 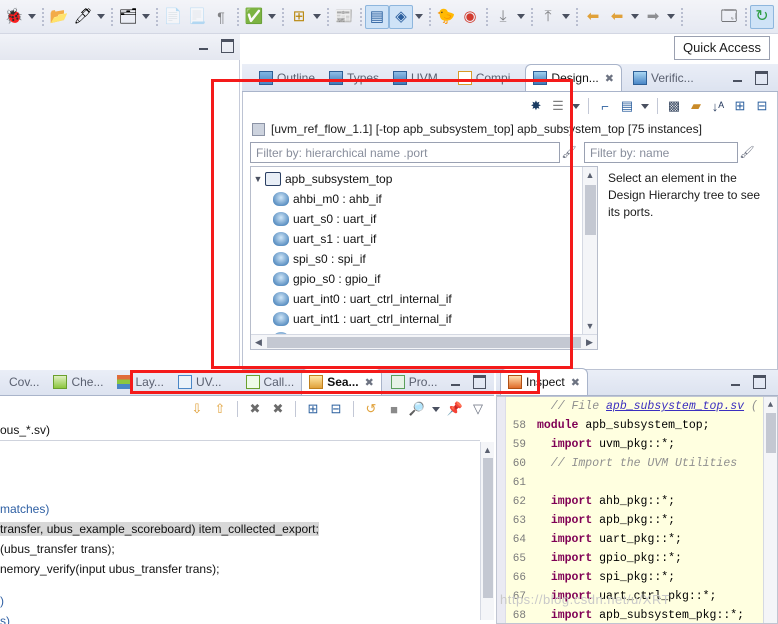 What do you see at coordinates (653, 17) in the screenshot?
I see `forward-icon: ➡` at bounding box center [653, 17].